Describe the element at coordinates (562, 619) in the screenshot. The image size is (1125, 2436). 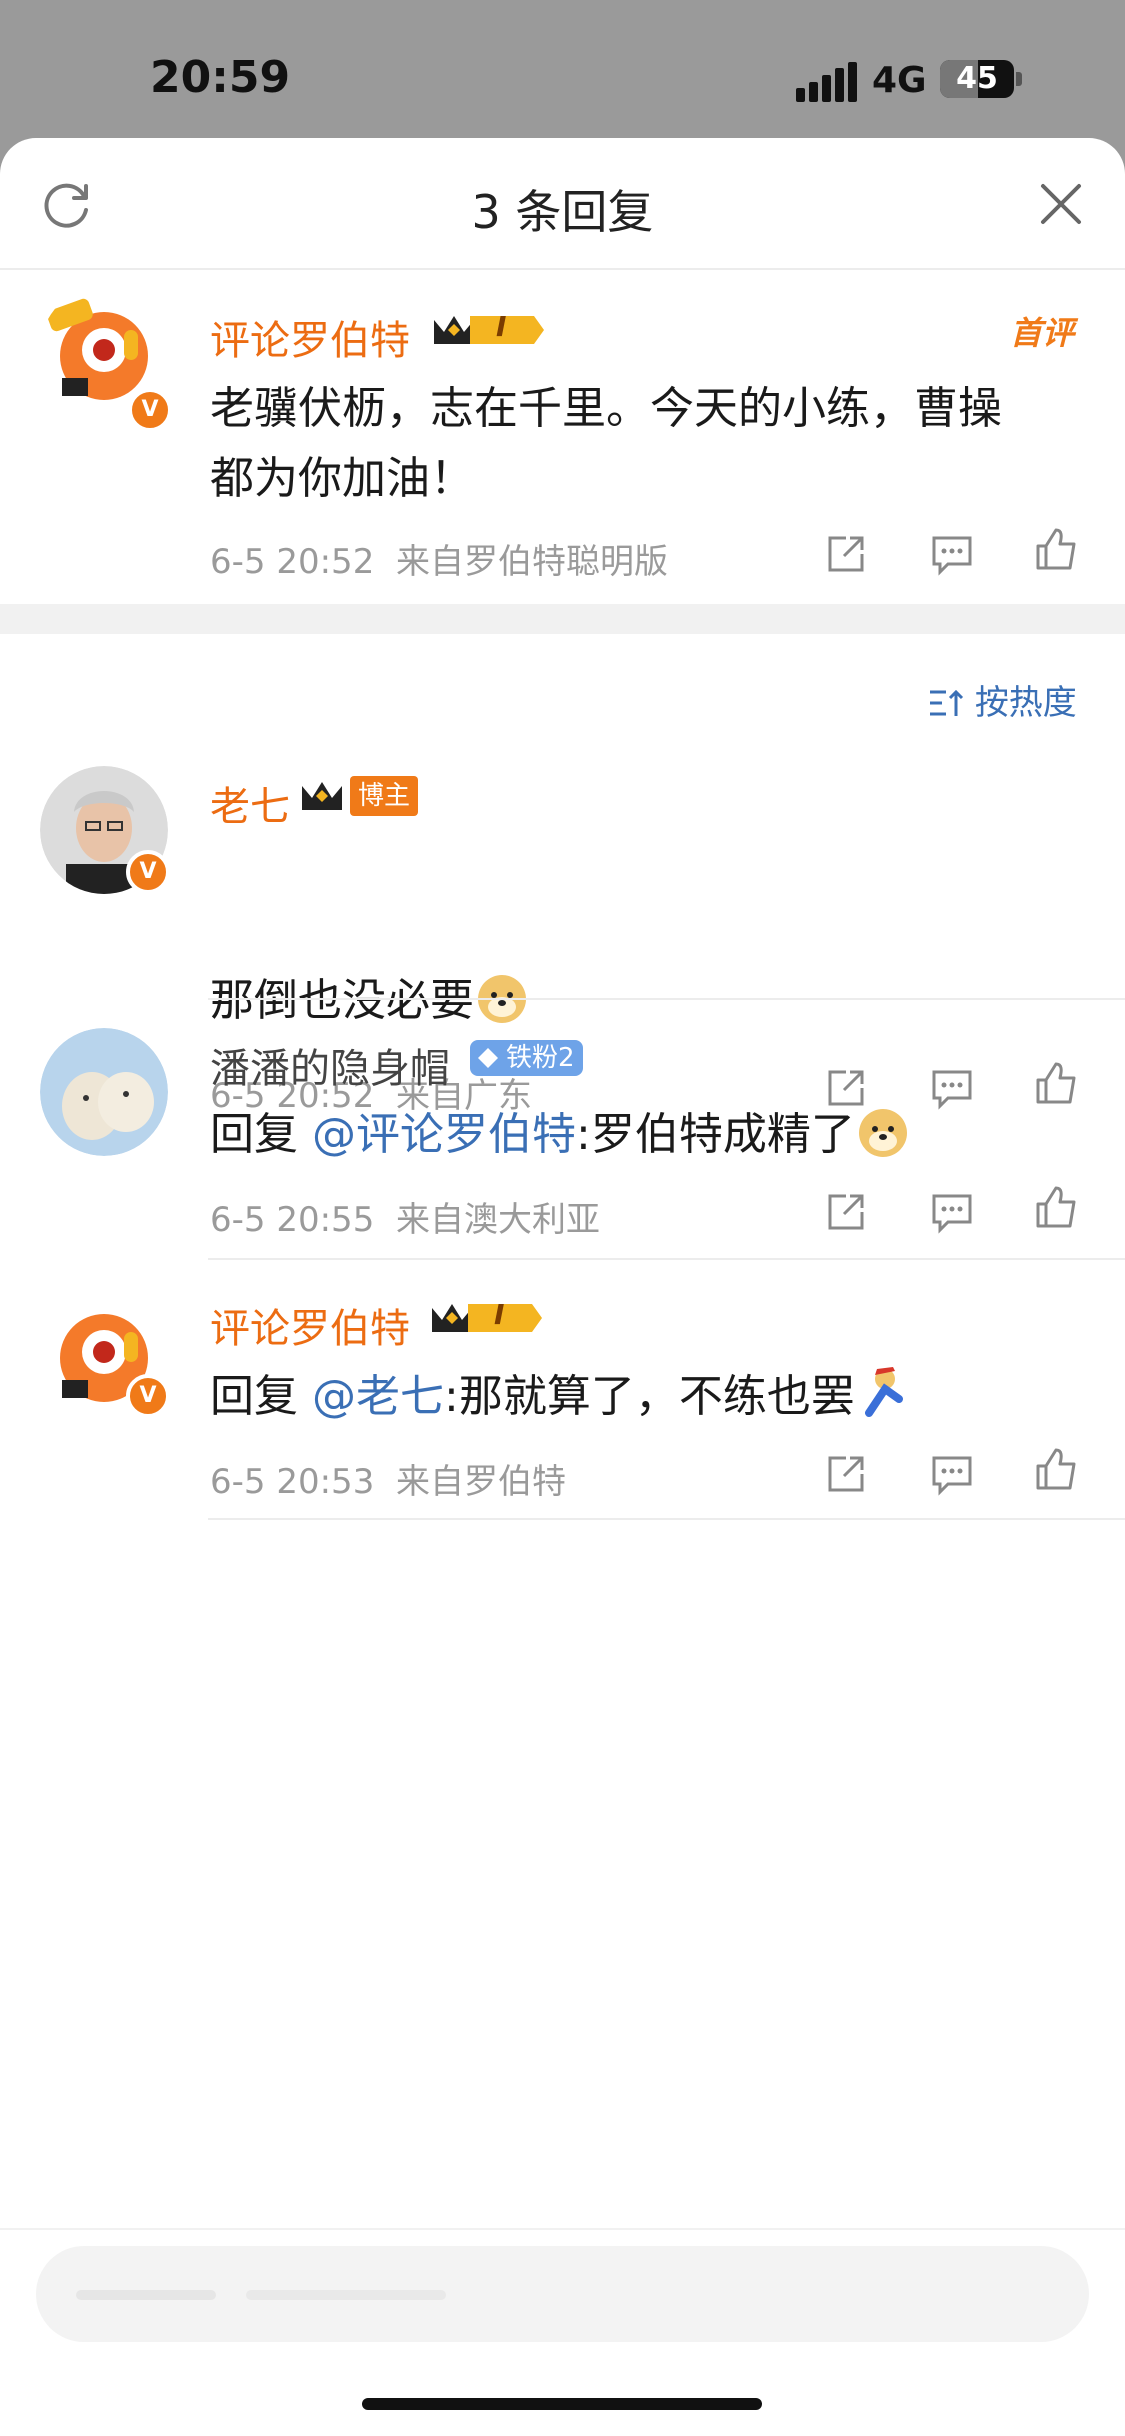
I see `section-gap` at that location.